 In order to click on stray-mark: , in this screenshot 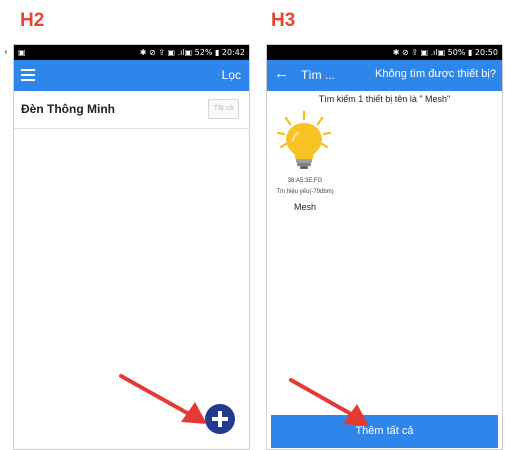, I will do `click(6, 47)`.